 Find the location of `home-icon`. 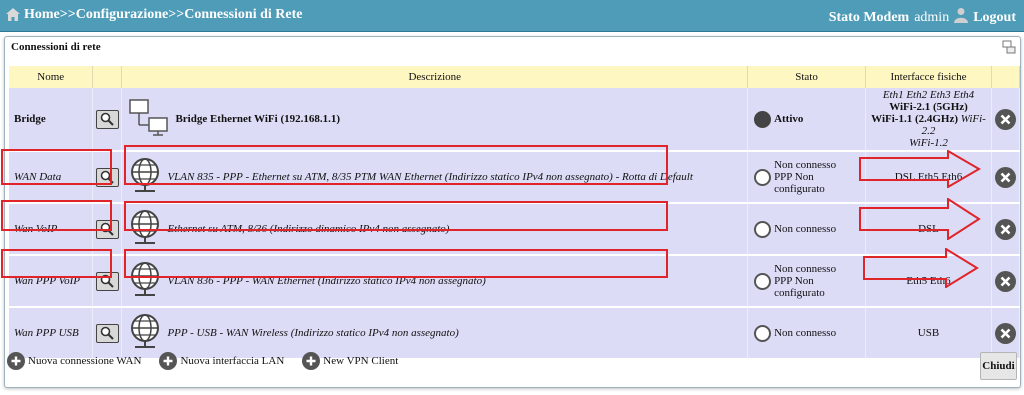

home-icon is located at coordinates (13, 16).